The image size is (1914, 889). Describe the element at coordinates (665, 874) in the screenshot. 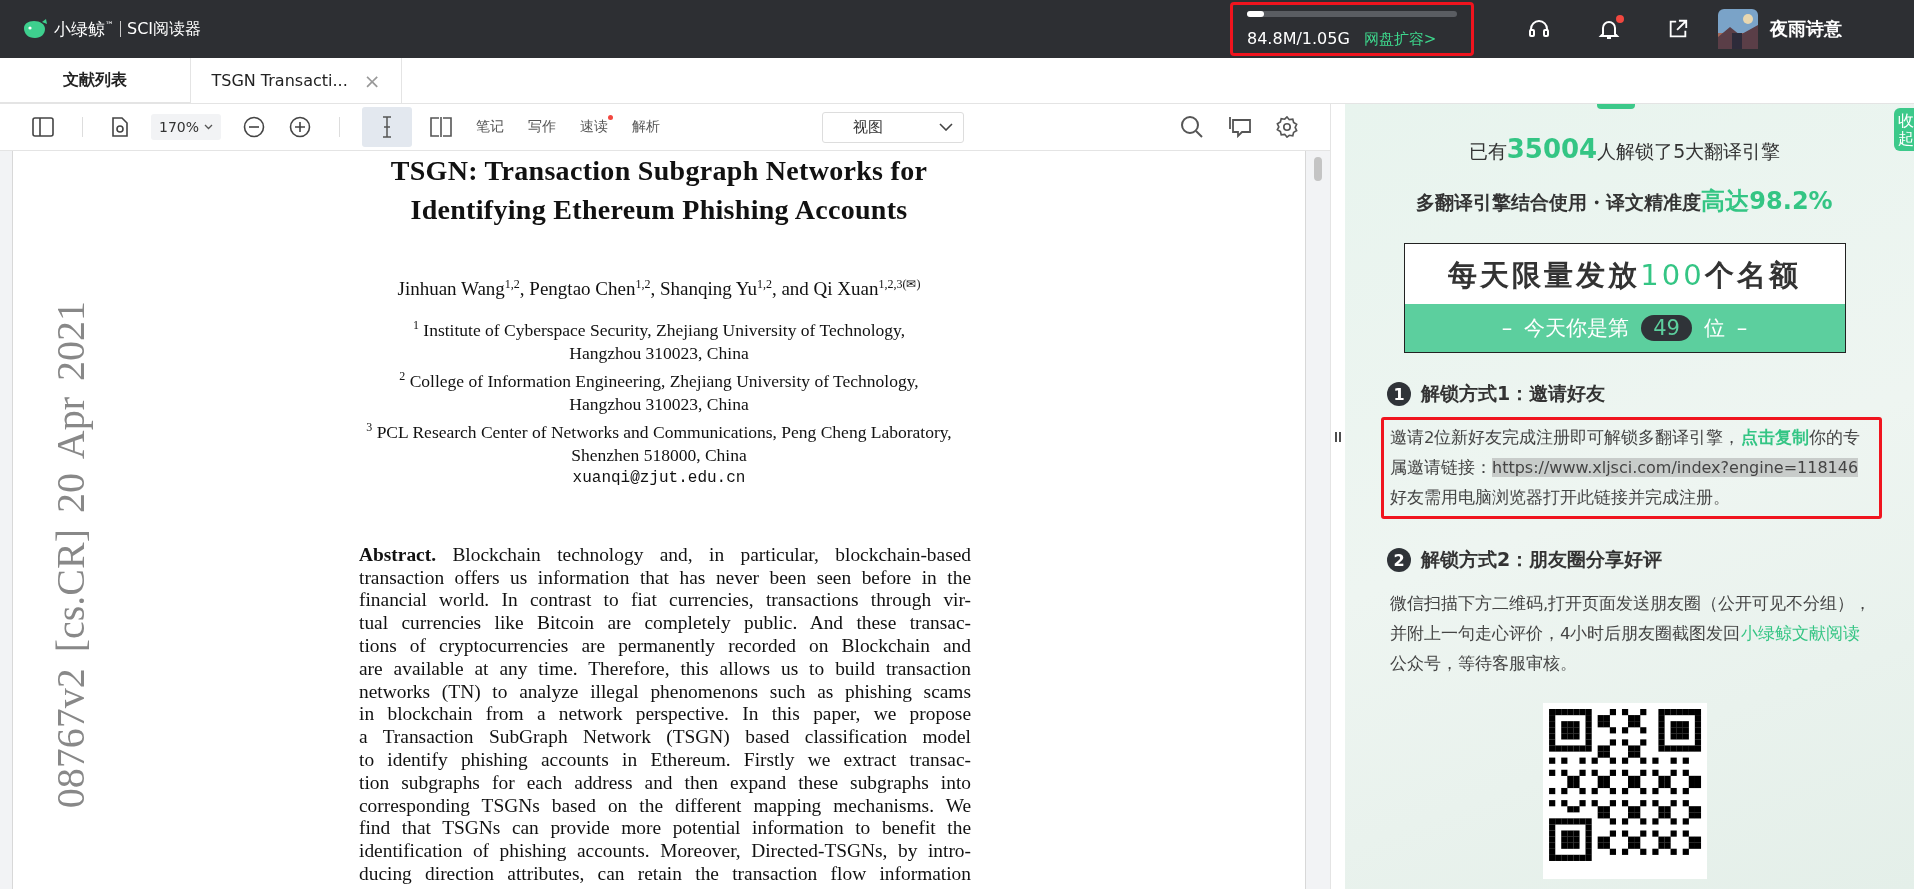

I see `abstract-text: ducing direction attributes, can retain the transaction flow information` at that location.